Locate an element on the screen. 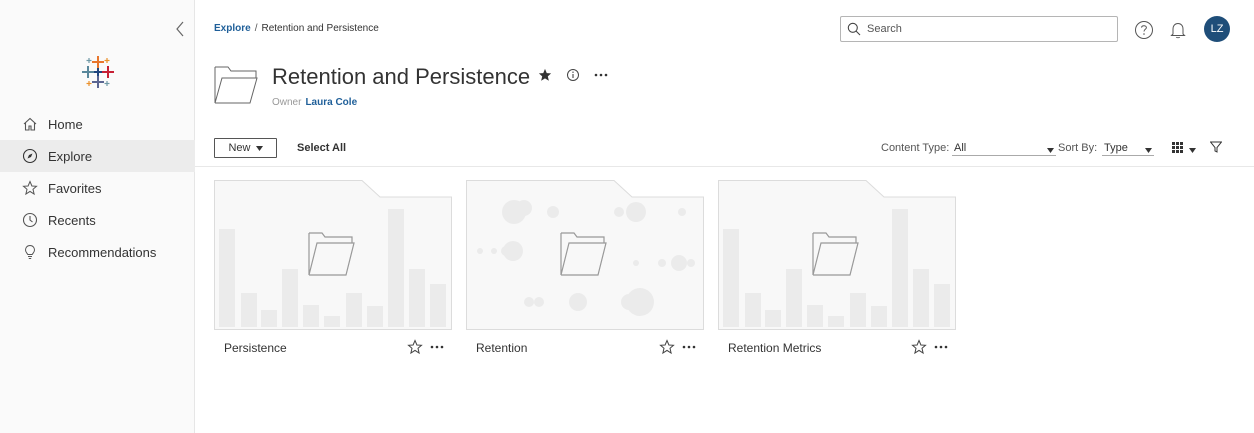 This screenshot has height=433, width=1254. project-card: Persistence is located at coordinates (333, 272).